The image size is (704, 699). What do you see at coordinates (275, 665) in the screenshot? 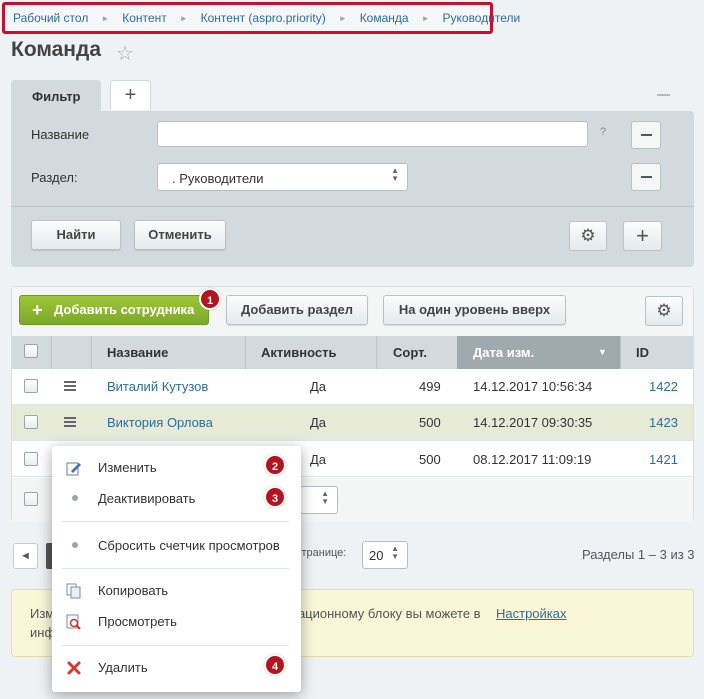
I see `step-badge-4: 4` at bounding box center [275, 665].